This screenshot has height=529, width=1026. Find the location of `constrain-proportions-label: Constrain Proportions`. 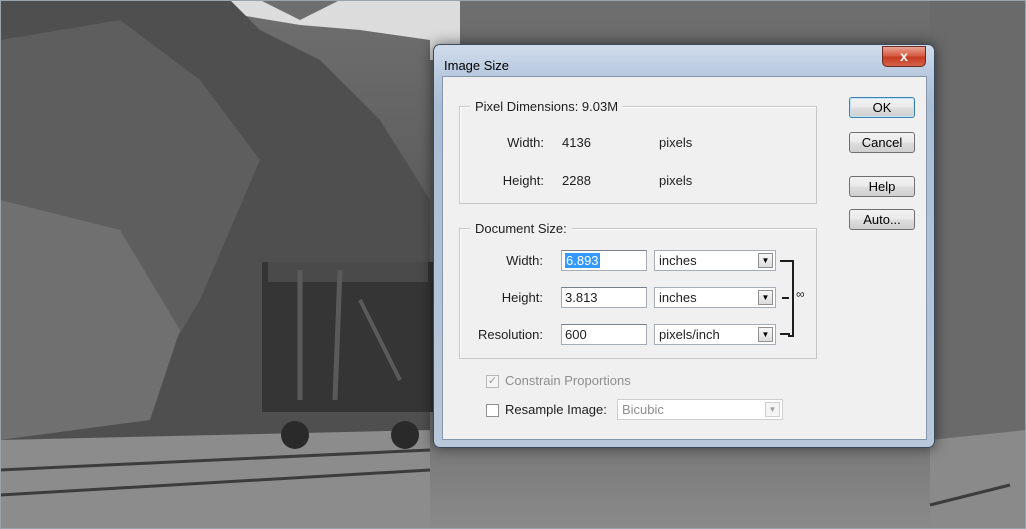

constrain-proportions-label: Constrain Proportions is located at coordinates (568, 380).